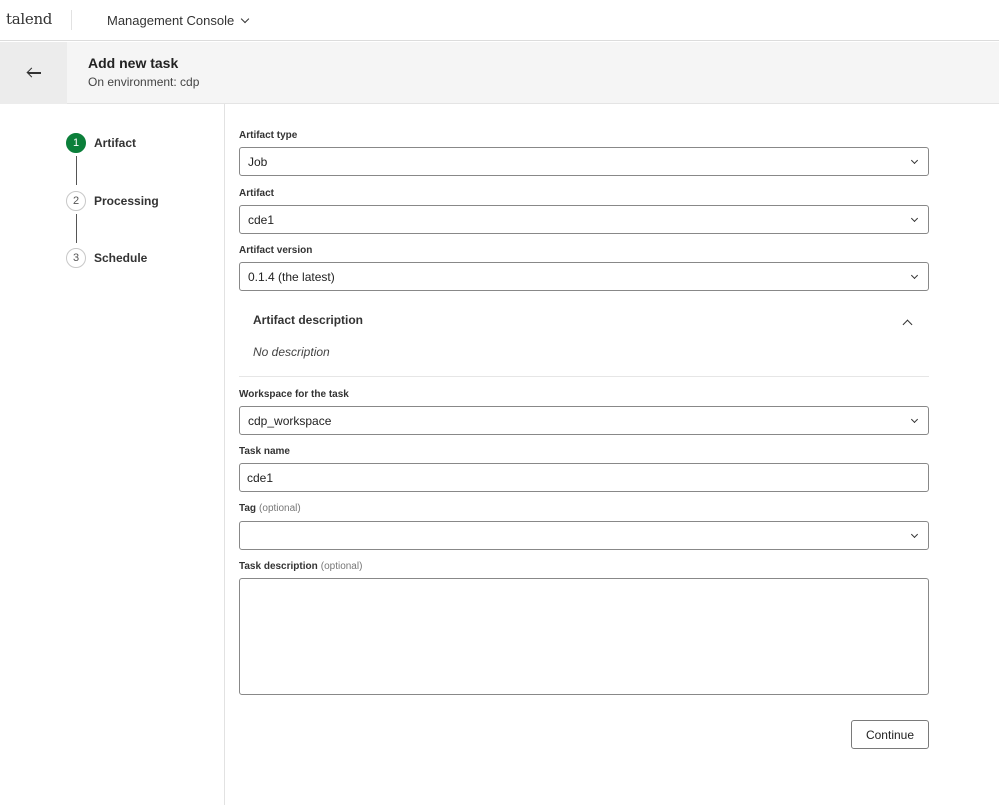  What do you see at coordinates (290, 420) in the screenshot?
I see `workspace-value: cdp_workspace` at bounding box center [290, 420].